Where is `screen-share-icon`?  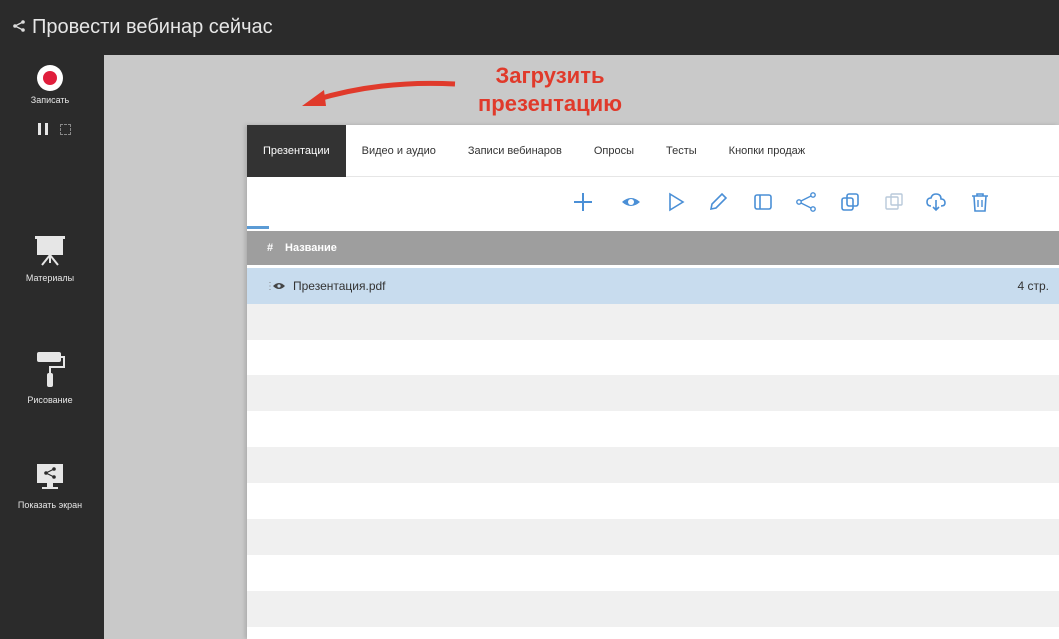
screen-share-icon is located at coordinates (50, 476).